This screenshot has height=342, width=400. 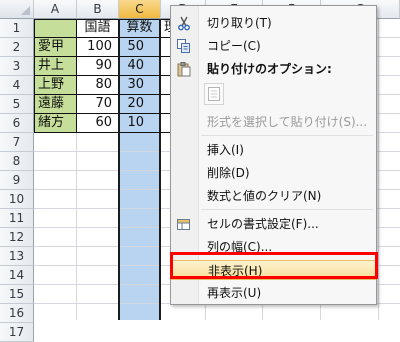 What do you see at coordinates (184, 23) in the screenshot?
I see `scissors-icon` at bounding box center [184, 23].